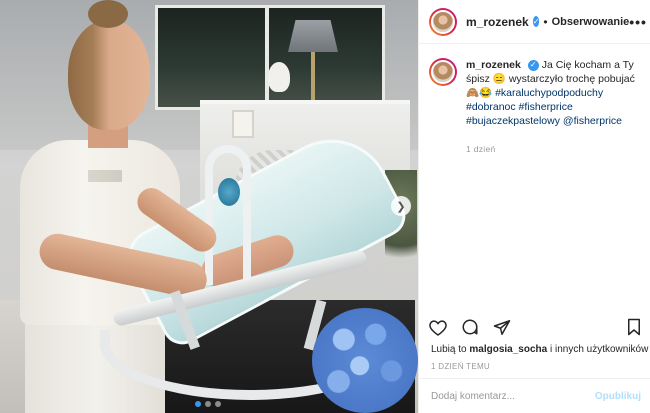  What do you see at coordinates (449, 349) in the screenshot?
I see `likes-prefix: Lubią to` at bounding box center [449, 349].